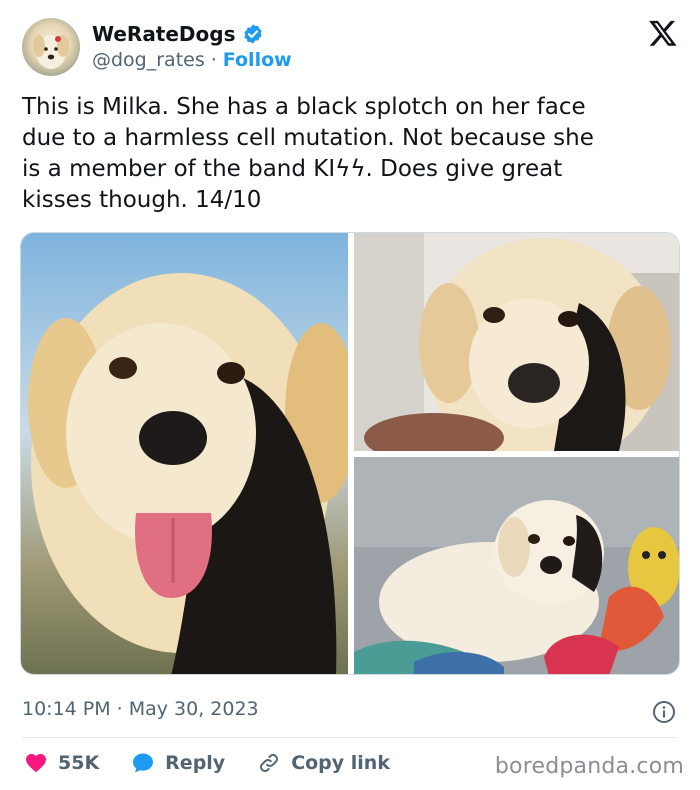  What do you see at coordinates (350, 737) in the screenshot?
I see `divider` at bounding box center [350, 737].